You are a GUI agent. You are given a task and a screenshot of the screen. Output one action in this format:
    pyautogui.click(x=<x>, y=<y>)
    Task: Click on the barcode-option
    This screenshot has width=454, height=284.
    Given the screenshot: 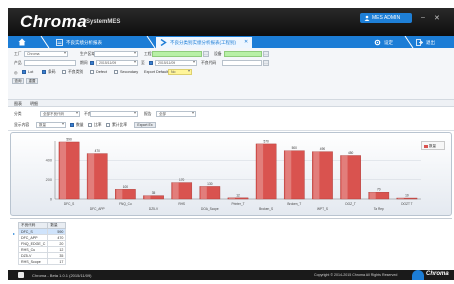 What is the action you would take?
    pyautogui.click(x=44, y=72)
    